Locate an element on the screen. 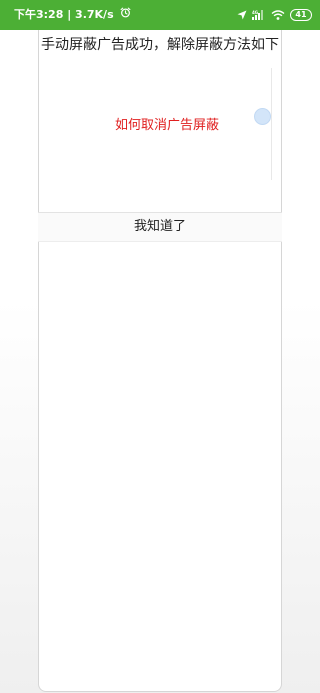 The width and height of the screenshot is (320, 693). svg-text: 4G is located at coordinates (255, 12).